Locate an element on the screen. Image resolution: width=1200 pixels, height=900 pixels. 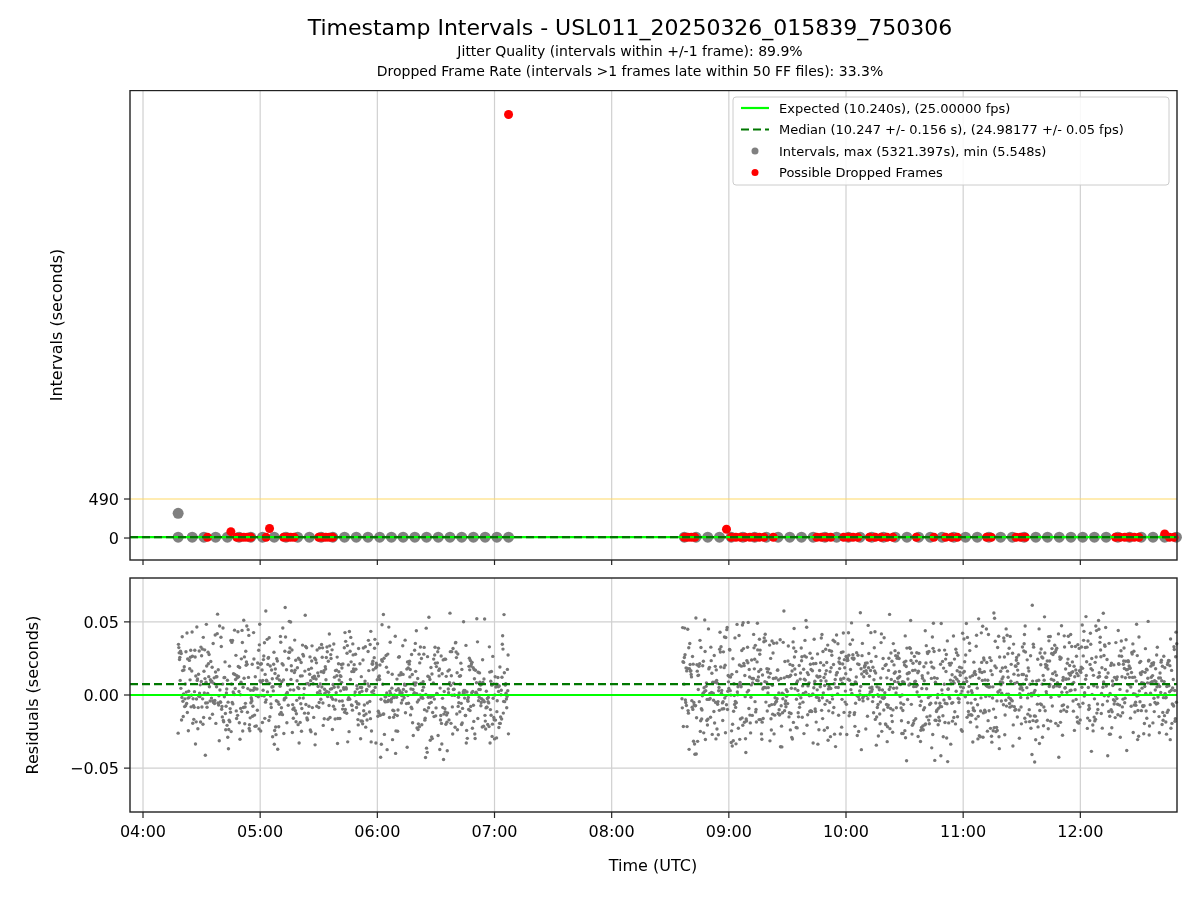
legend-label: Median (10.247 +/- 0.156 s), (24.98177 +/- 0.05 fps) is located at coordinates (951, 129).